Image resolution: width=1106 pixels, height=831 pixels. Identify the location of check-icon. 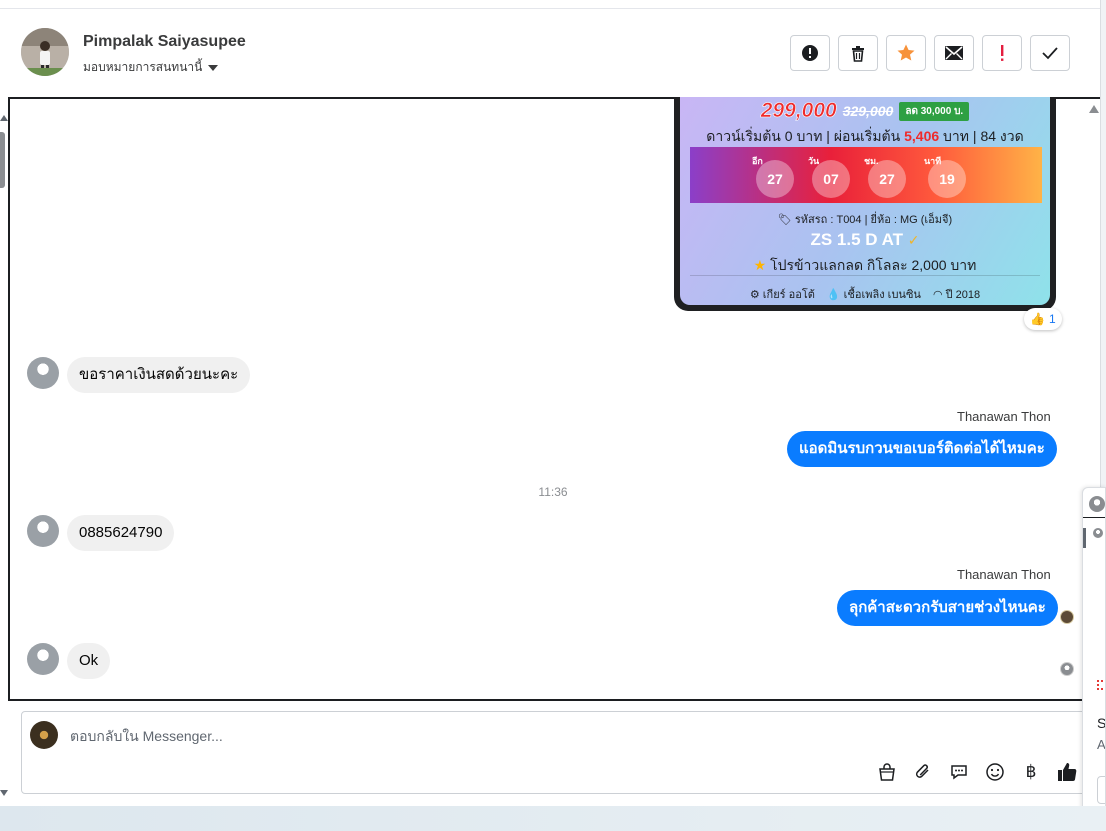
(1050, 53).